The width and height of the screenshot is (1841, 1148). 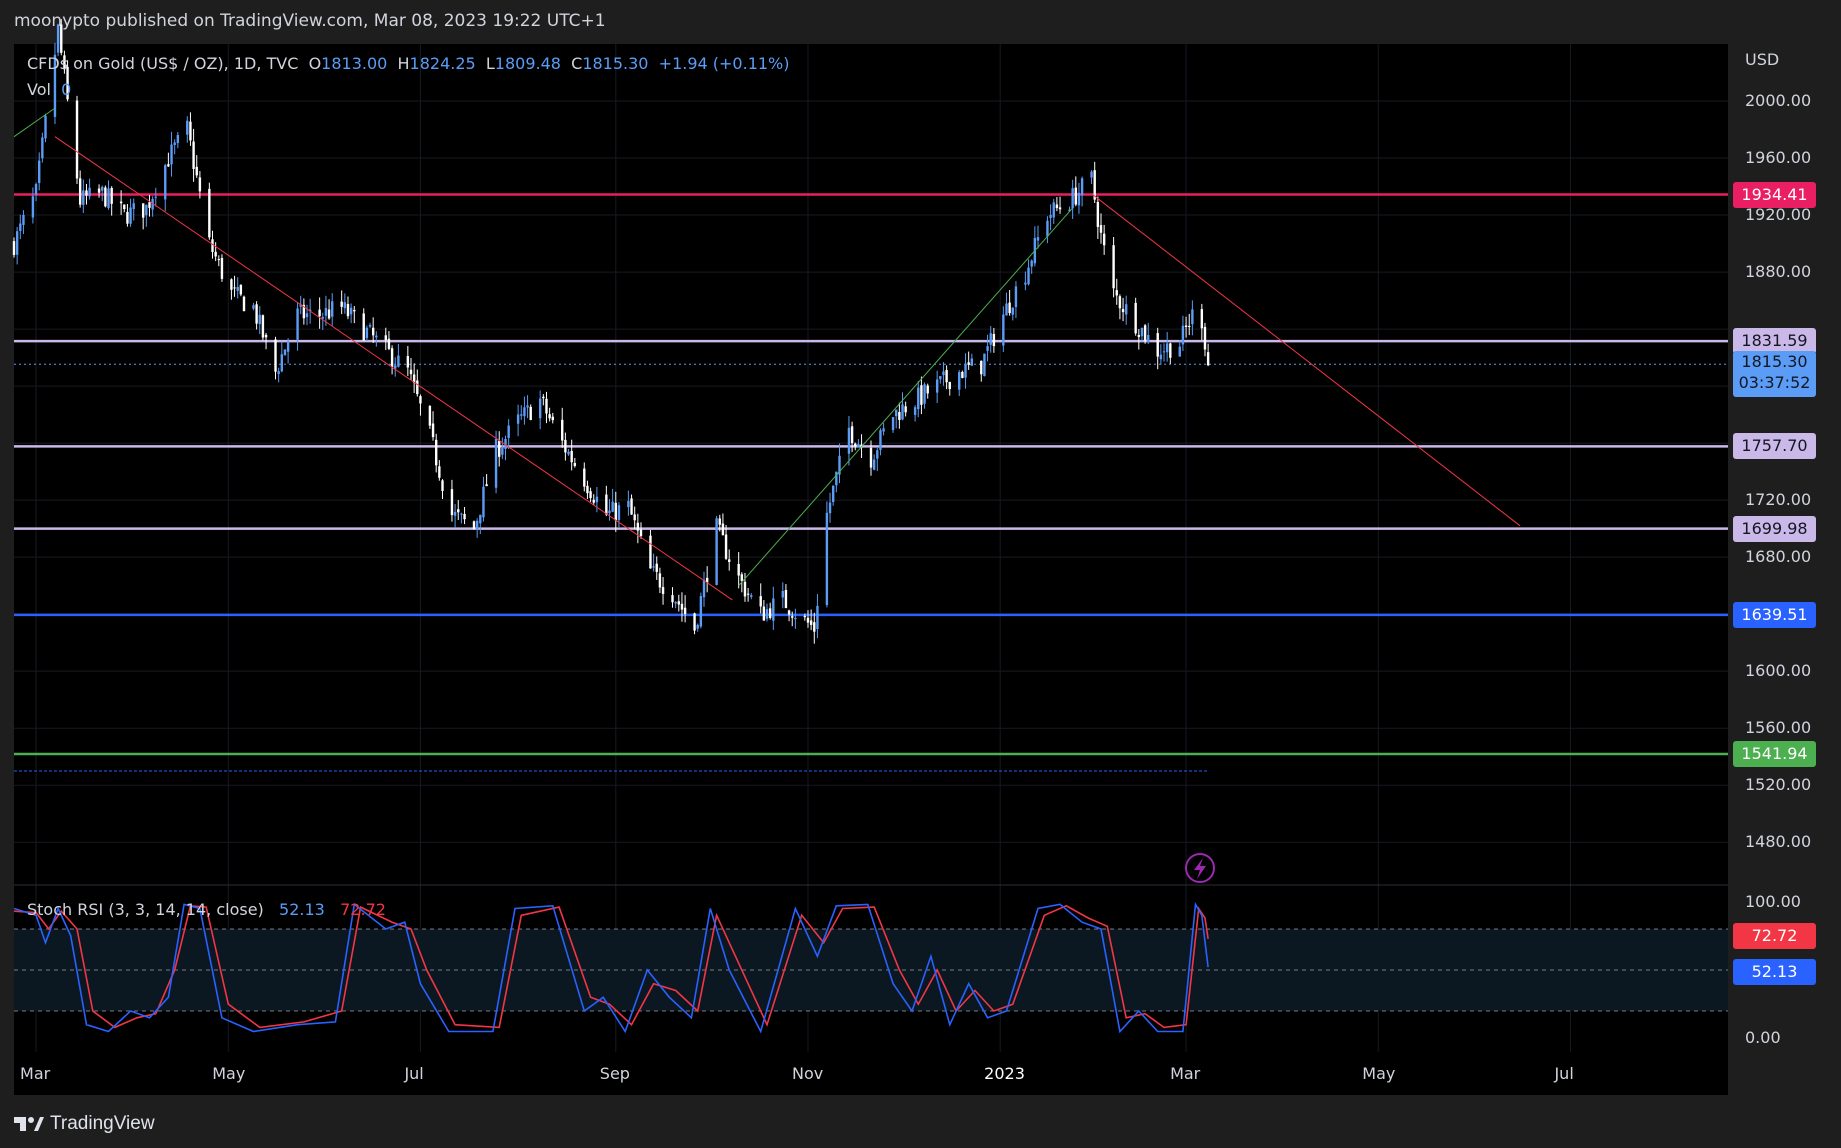 I want to click on volume-legend: Vol 0, so click(x=49, y=89).